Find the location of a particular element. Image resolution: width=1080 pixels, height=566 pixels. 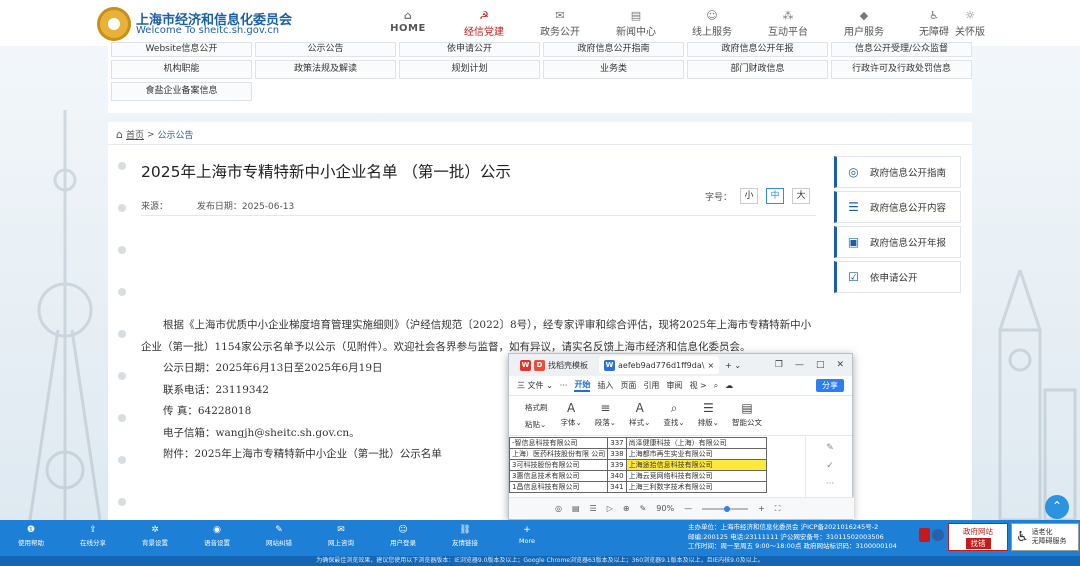

wps-ribbon: 格式刷粘贴⌄ A 字体⌄ ≡ 段落⌄ A 样式⌄ ⌕ 查找⌄ ☰ 排版⌄ ▤ 智能公文 is located at coordinates (680, 416).